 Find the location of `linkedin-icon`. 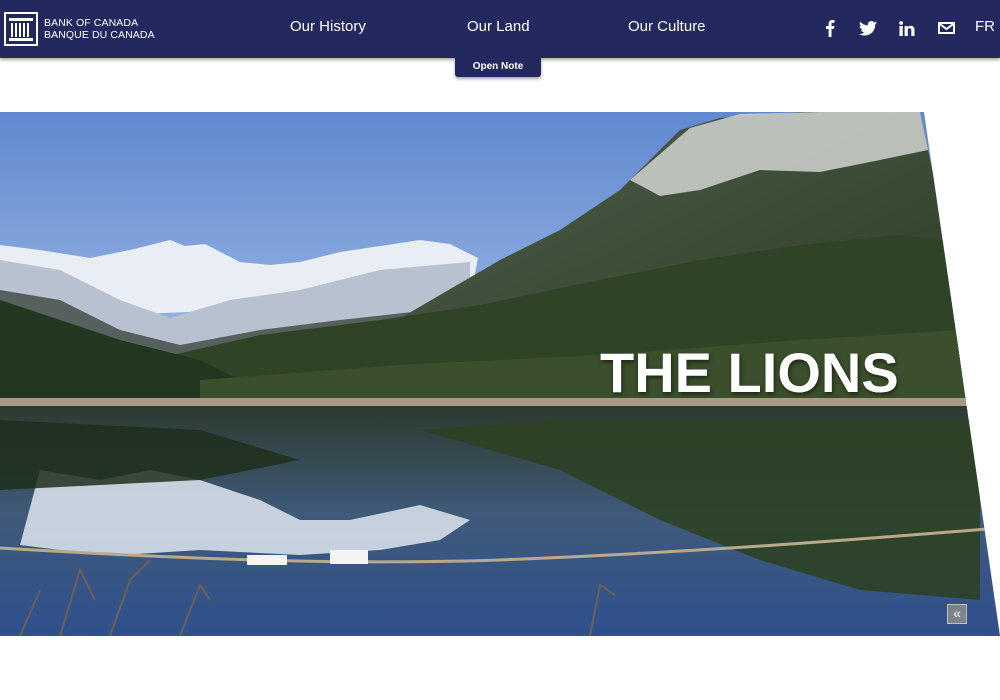

linkedin-icon is located at coordinates (907, 28).